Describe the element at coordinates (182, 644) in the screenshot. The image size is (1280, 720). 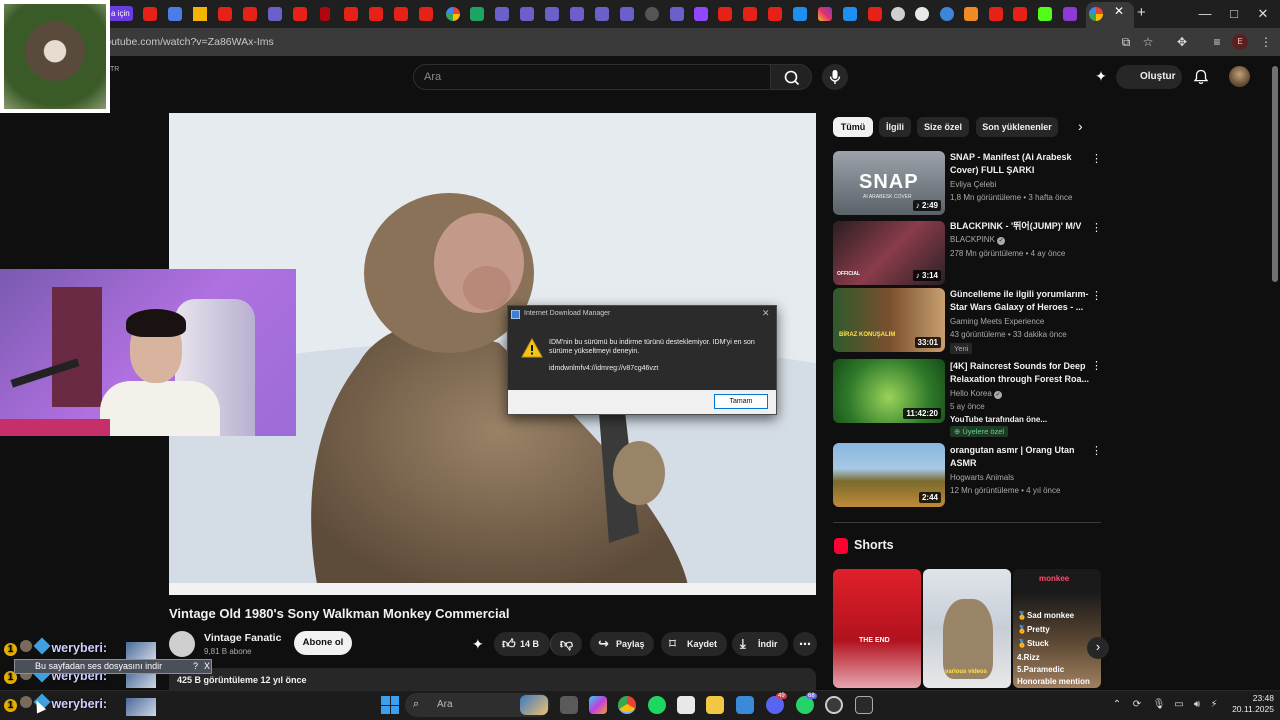
I see `channel-avatar` at that location.